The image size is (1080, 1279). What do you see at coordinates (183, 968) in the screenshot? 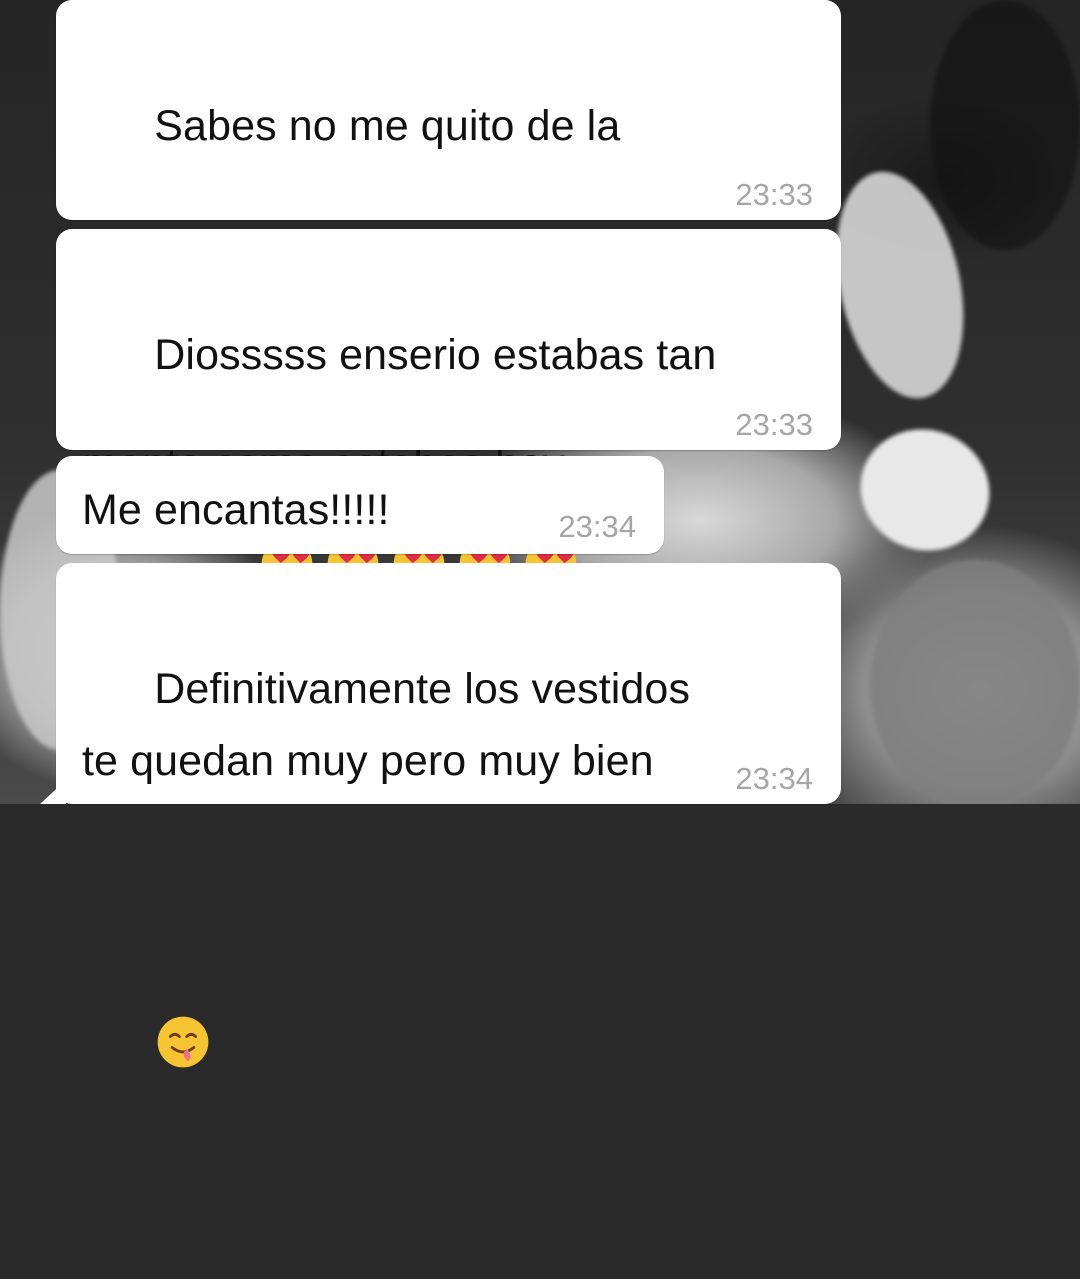
I see `yum-face-icon` at bounding box center [183, 968].